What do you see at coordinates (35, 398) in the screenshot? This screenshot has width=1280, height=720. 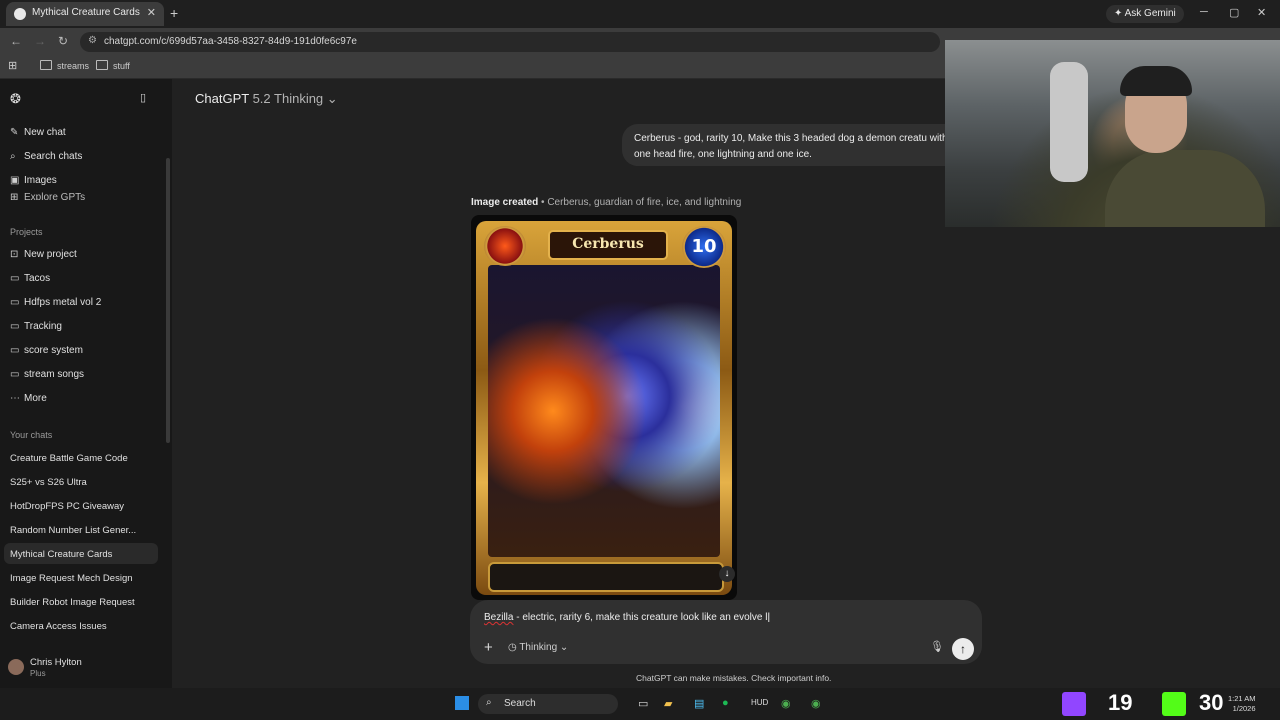 I see `sidebar-item-label: More` at bounding box center [35, 398].